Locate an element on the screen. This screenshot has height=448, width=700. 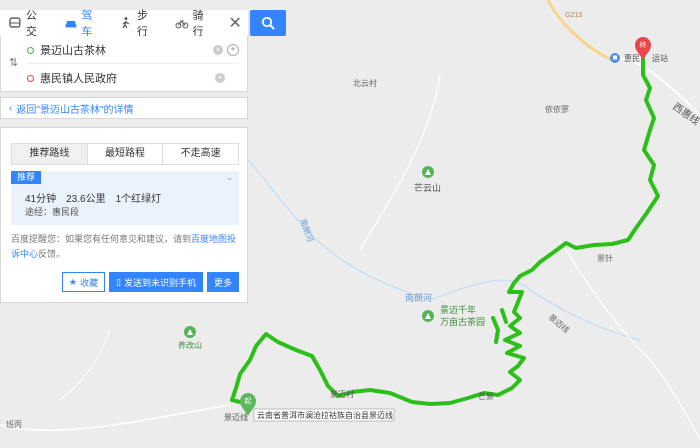
map-label-mangba: 景针 is located at coordinates (605, 258).